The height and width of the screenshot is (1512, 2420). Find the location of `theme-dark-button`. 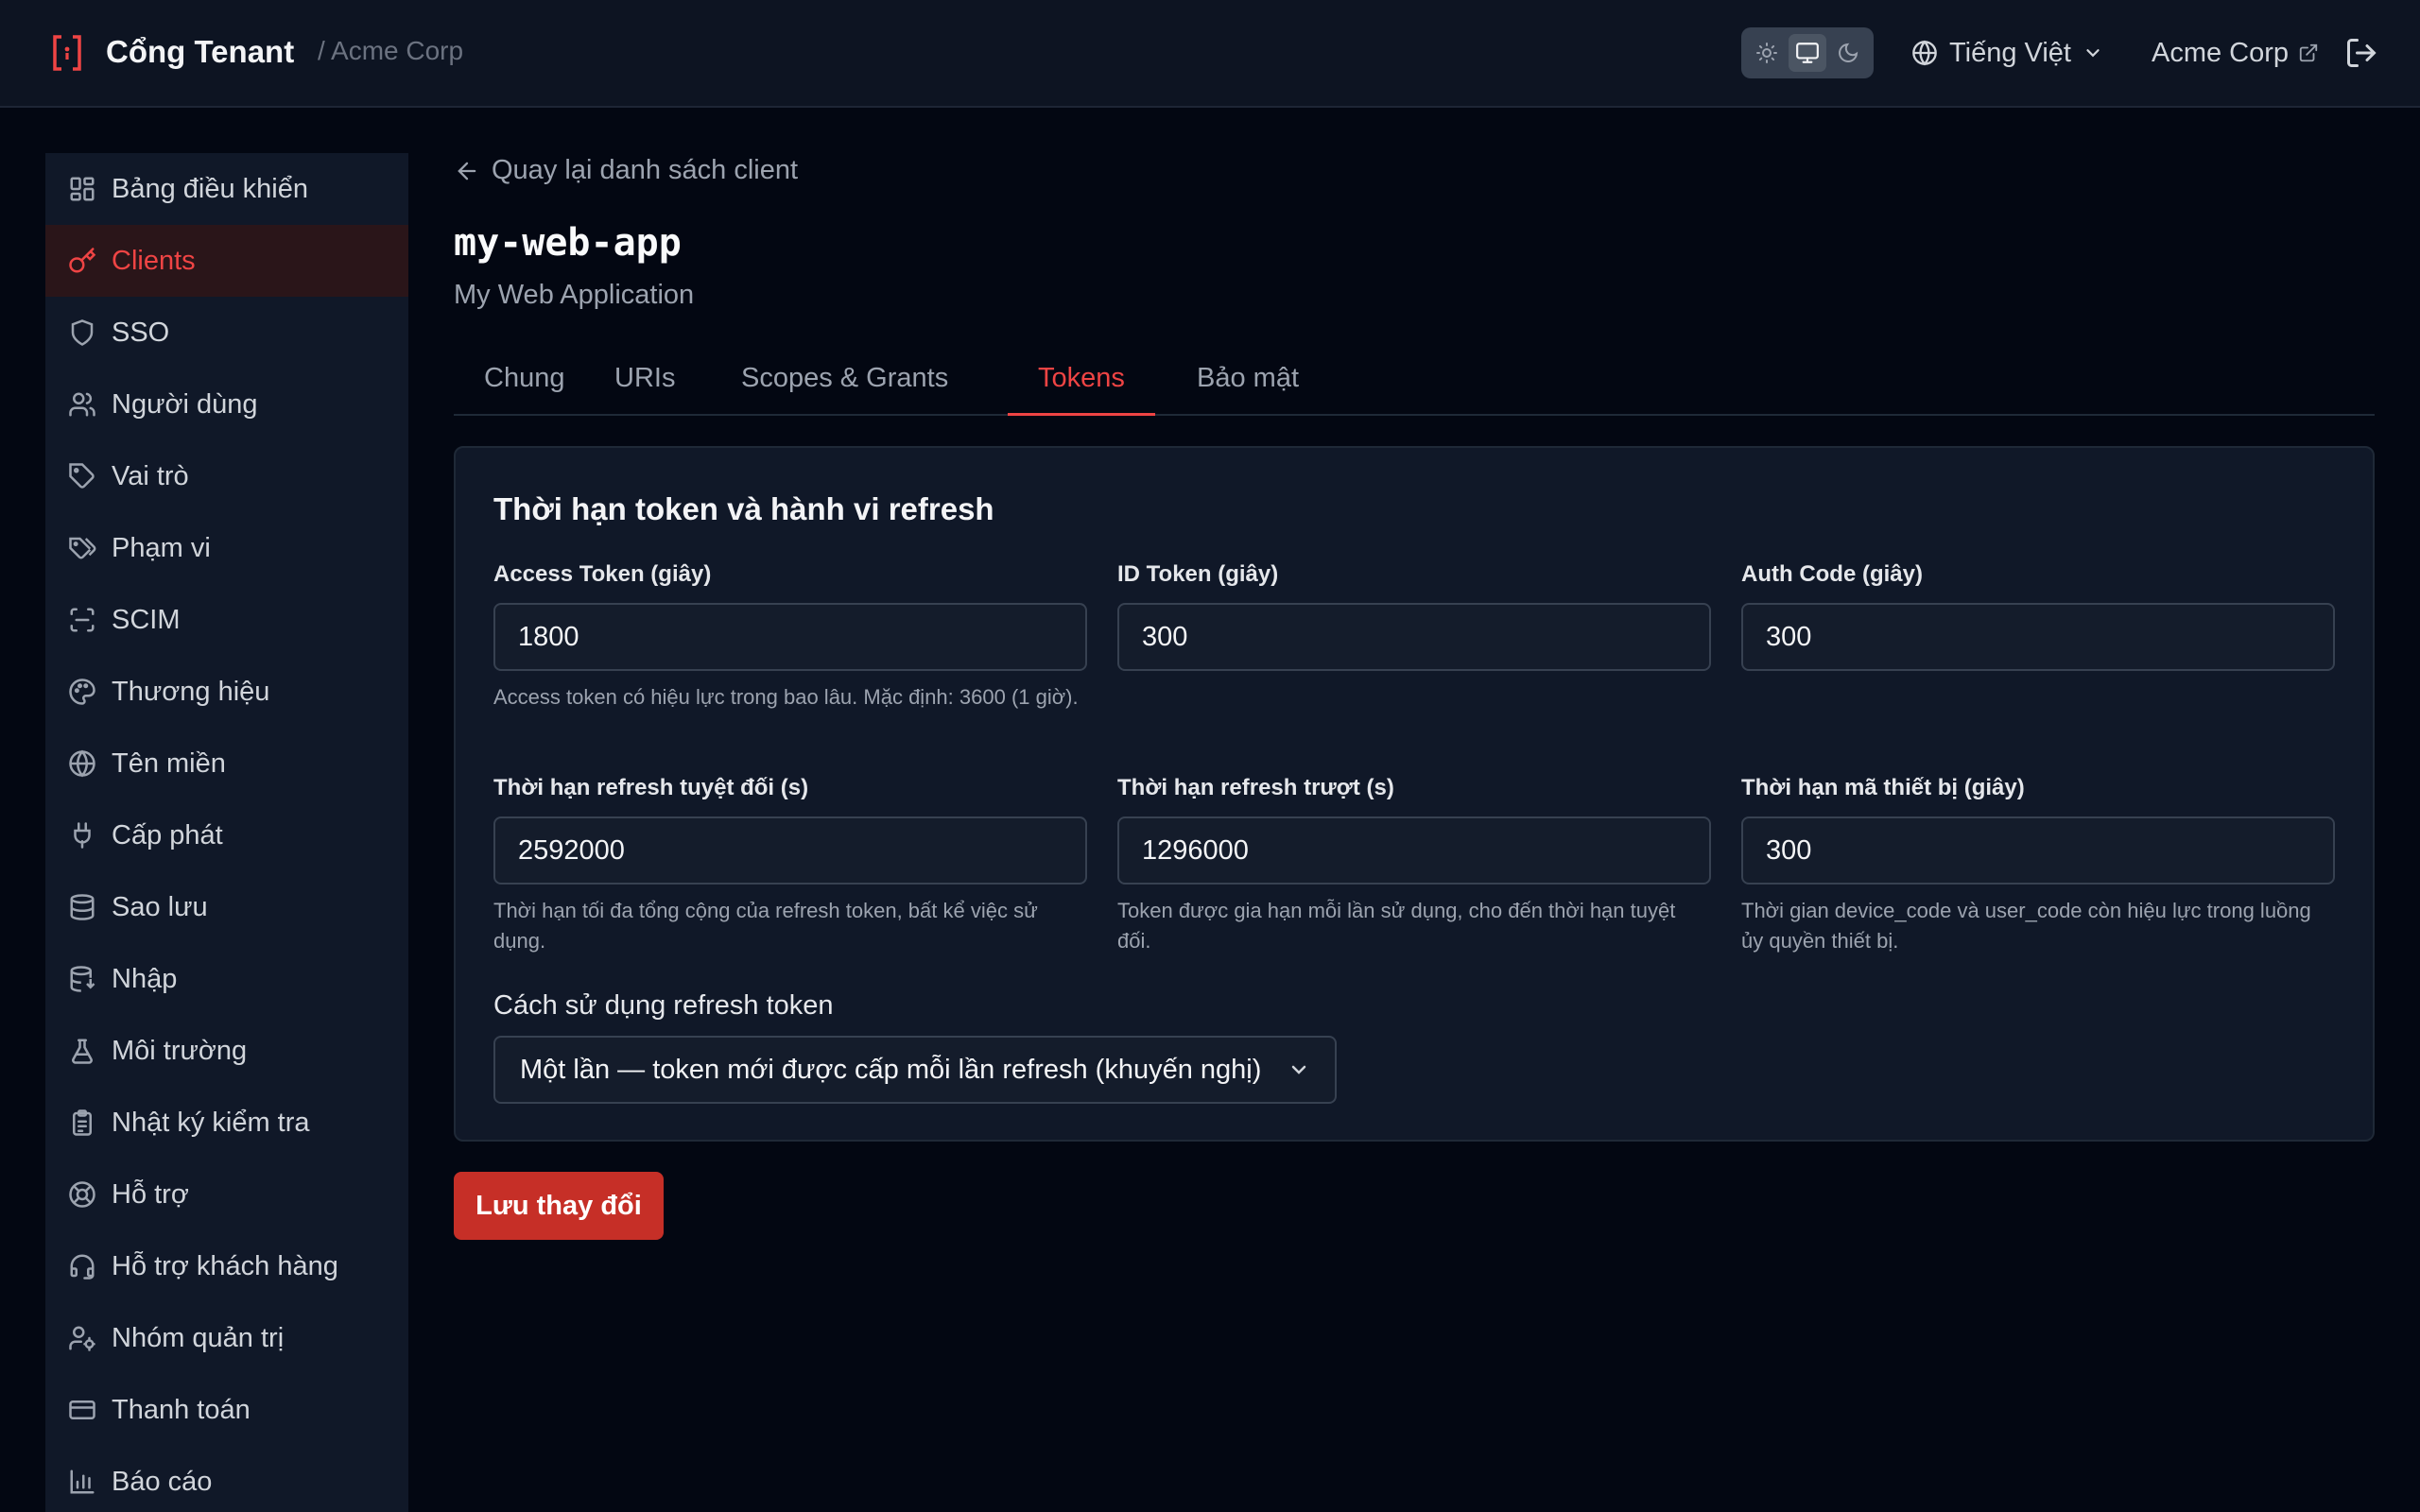

theme-dark-button is located at coordinates (1848, 53).